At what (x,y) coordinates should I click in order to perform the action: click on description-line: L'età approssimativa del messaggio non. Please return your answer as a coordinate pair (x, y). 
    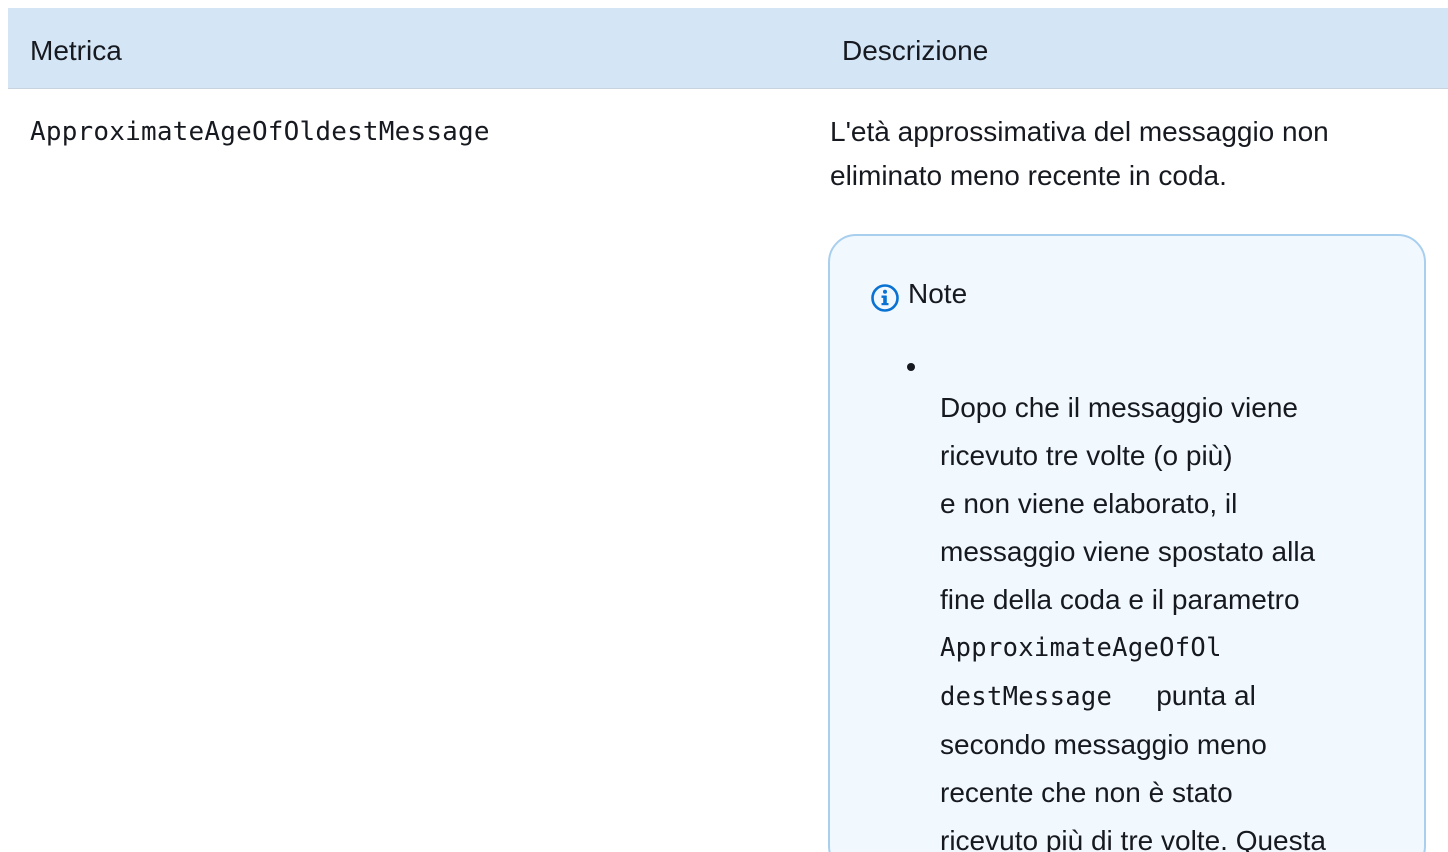
    Looking at the image, I should click on (1079, 131).